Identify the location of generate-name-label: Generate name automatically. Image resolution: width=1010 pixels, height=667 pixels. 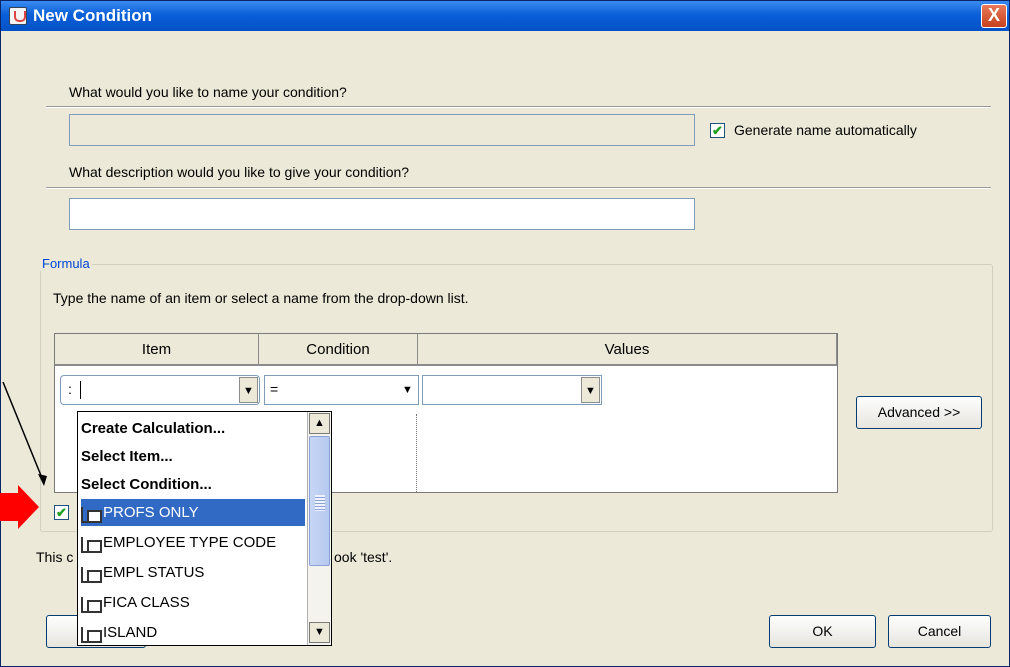
(825, 130).